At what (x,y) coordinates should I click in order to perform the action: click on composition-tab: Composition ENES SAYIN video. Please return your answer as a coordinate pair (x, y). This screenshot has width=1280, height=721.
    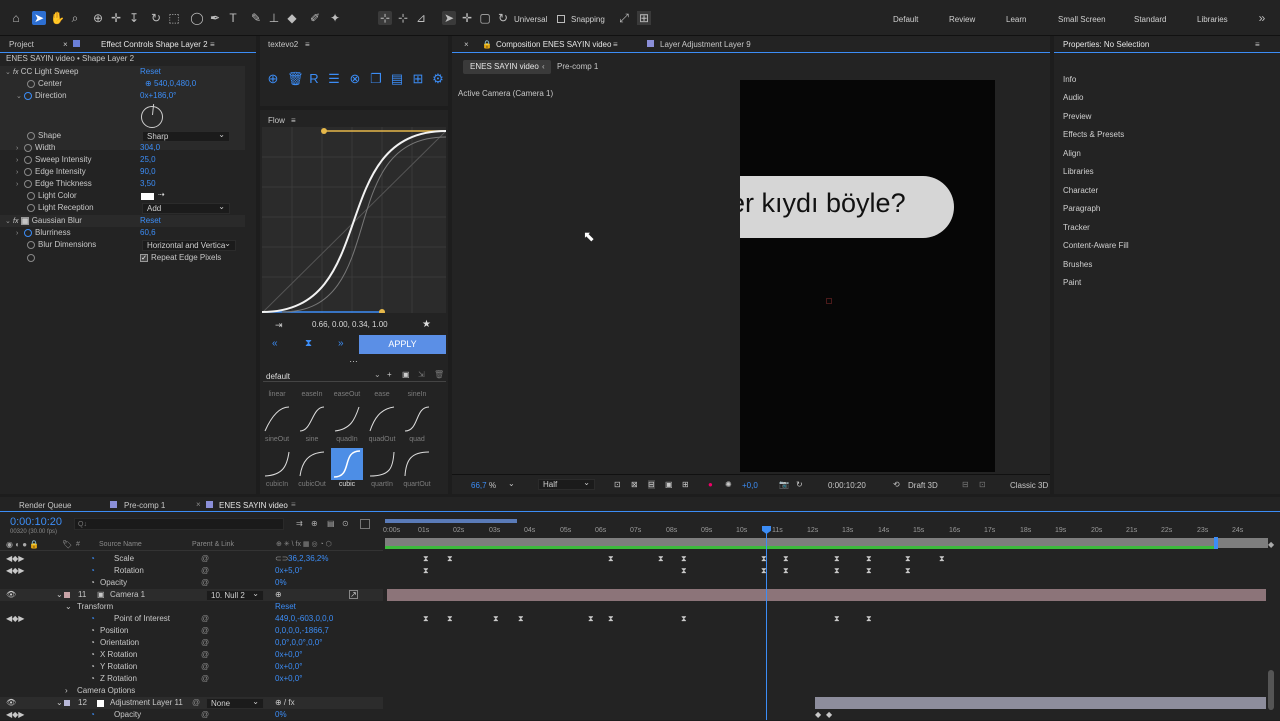
    Looking at the image, I should click on (553, 44).